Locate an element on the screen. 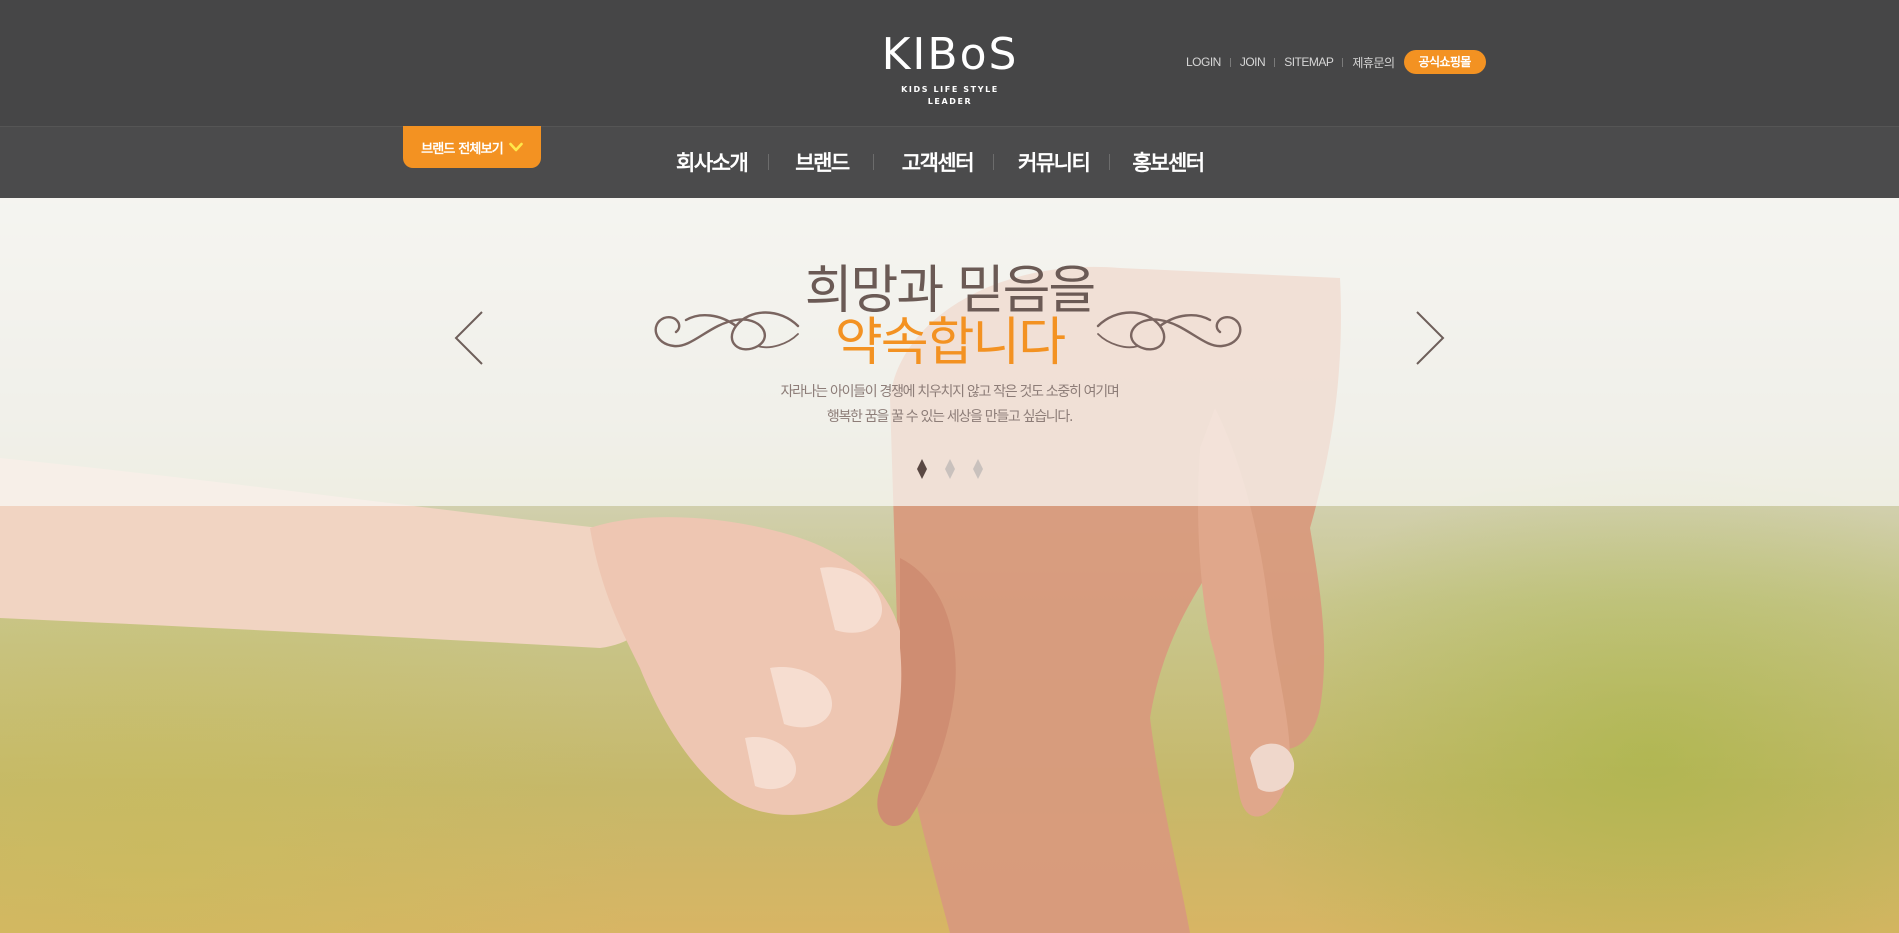 The image size is (1899, 933). brand-all-button: 브랜드 전체보기 is located at coordinates (472, 147).